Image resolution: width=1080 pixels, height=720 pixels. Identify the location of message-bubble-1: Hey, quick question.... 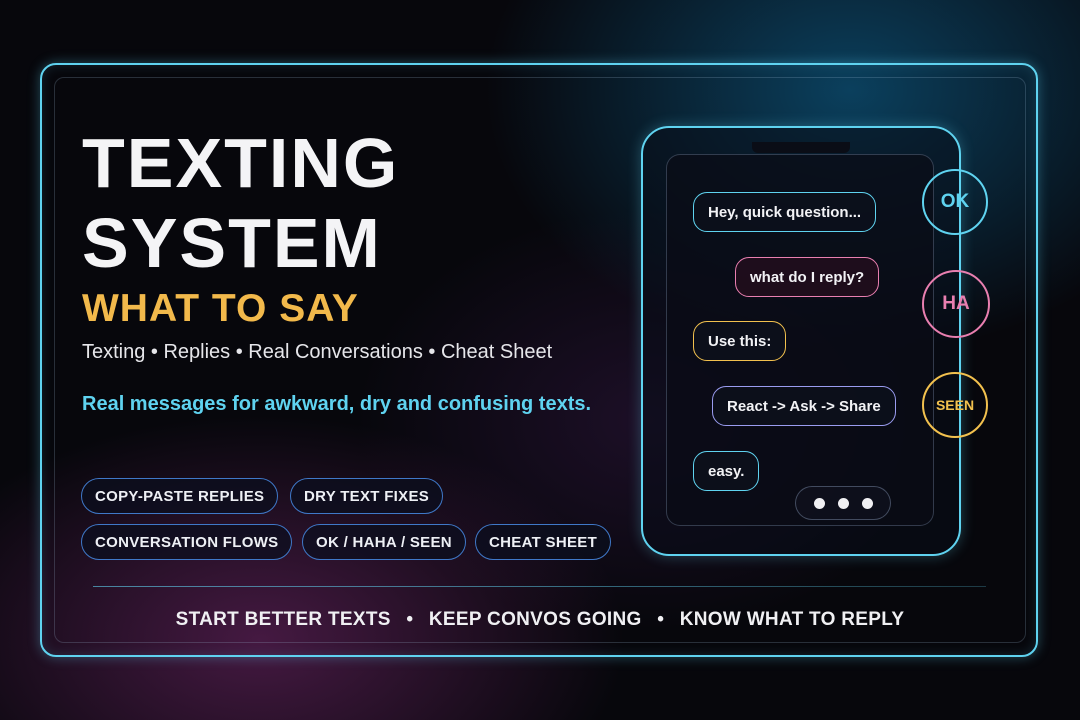
(785, 212).